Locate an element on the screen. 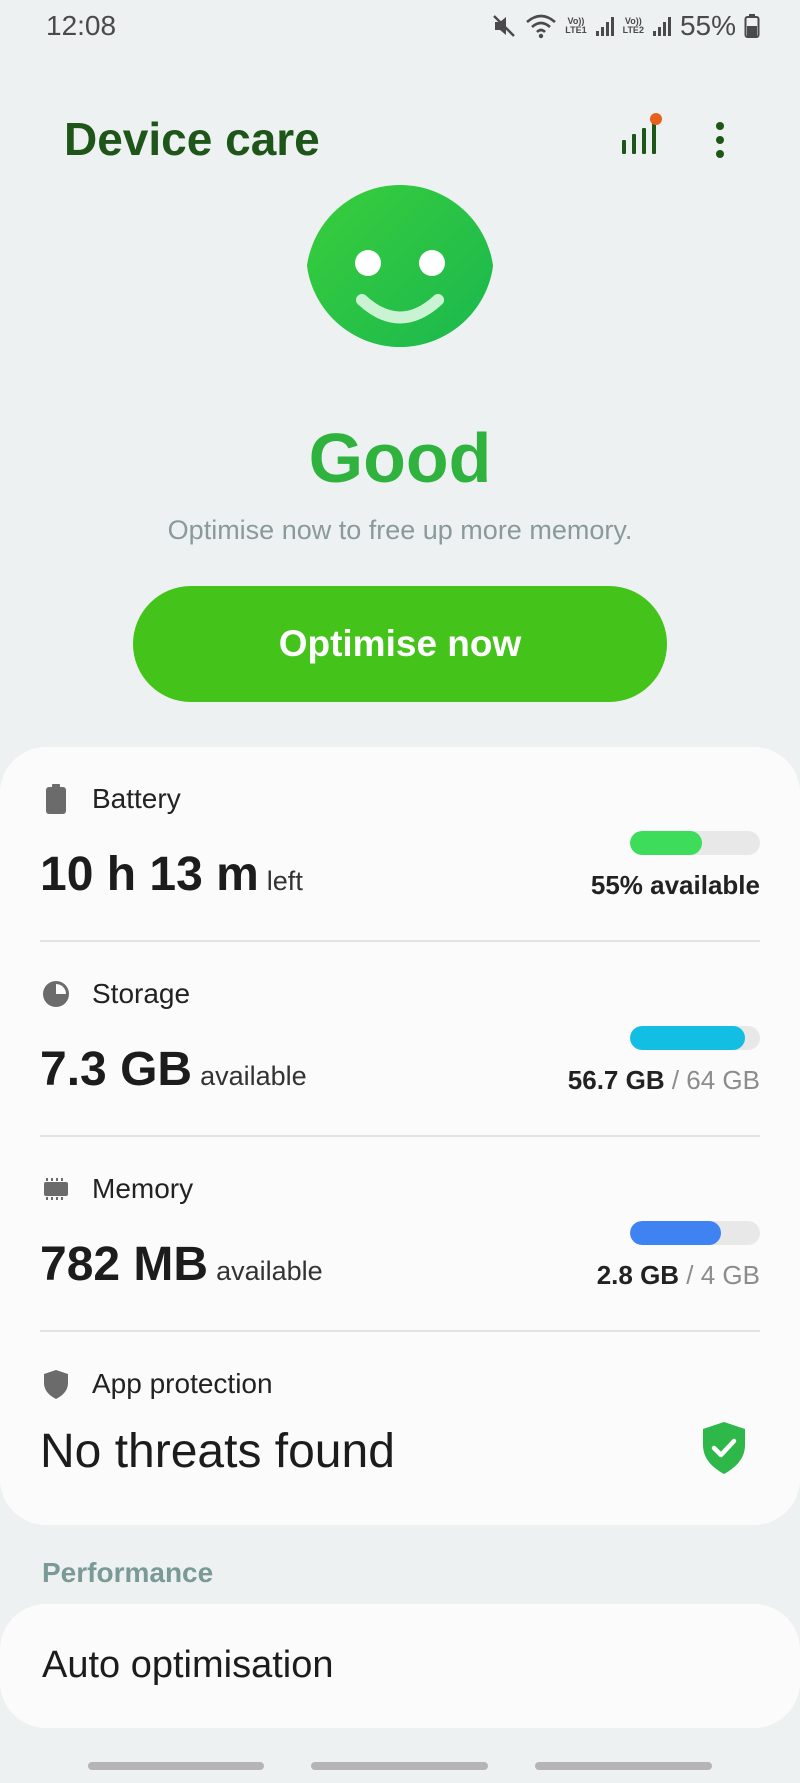 Image resolution: width=800 pixels, height=1783 pixels. auto-optimisation-card: Auto optimisation is located at coordinates (400, 1666).